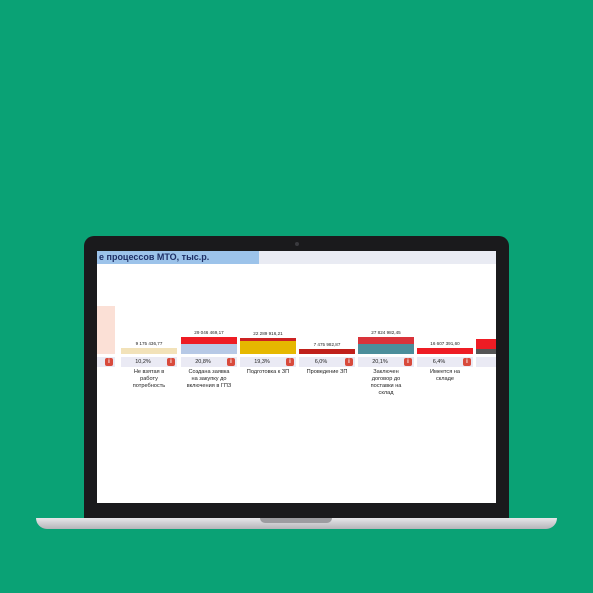  I want to click on stage-percent: 10,2%, so click(143, 362).